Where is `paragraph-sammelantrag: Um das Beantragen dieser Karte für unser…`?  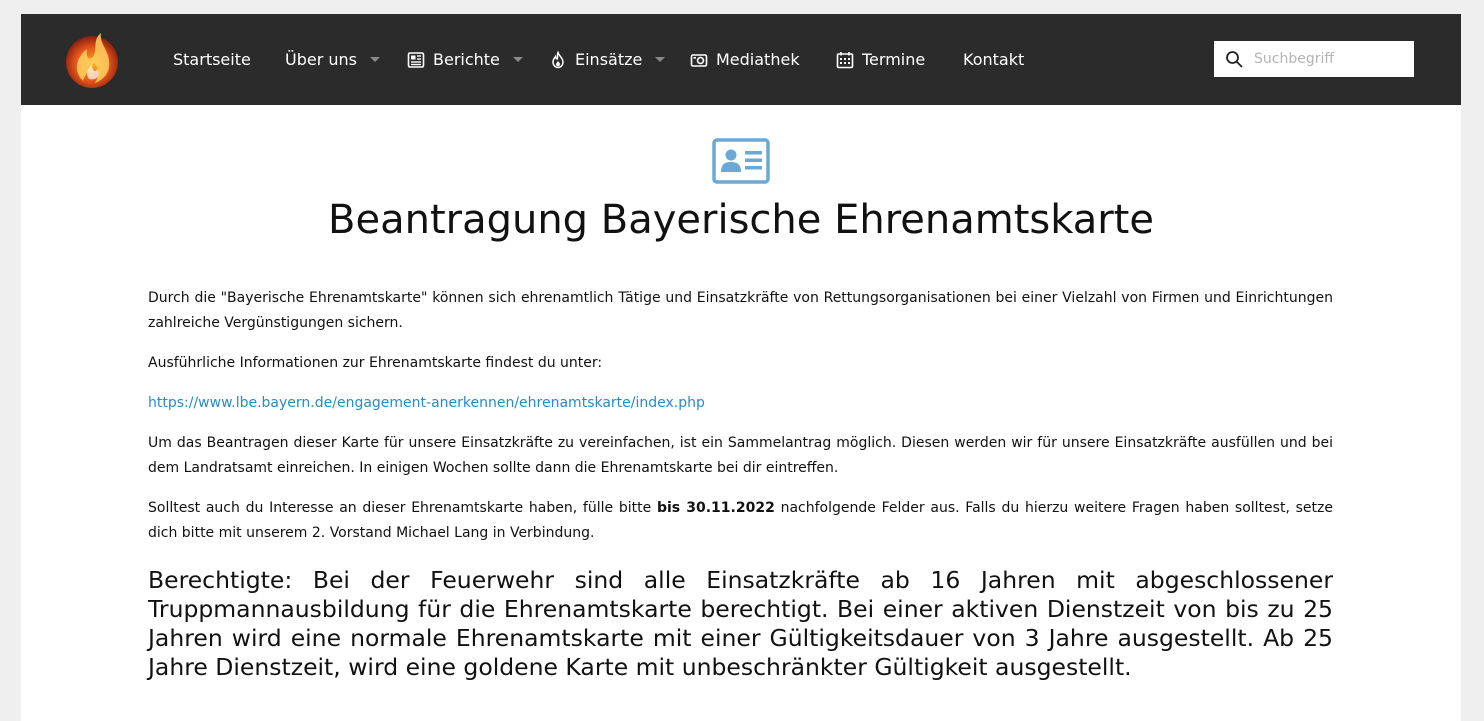
paragraph-sammelantrag: Um das Beantragen dieser Karte für unser… is located at coordinates (740, 455).